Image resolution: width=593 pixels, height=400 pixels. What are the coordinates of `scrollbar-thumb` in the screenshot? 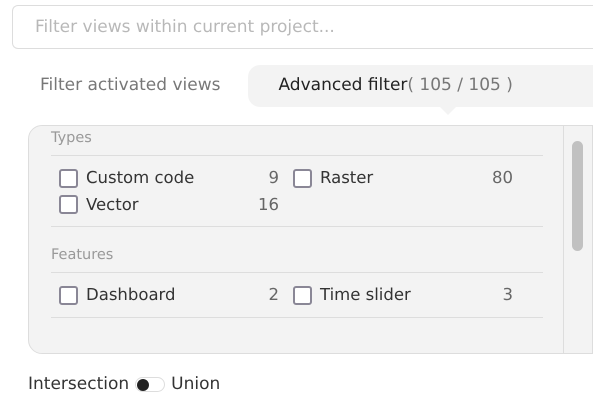 It's located at (577, 196).